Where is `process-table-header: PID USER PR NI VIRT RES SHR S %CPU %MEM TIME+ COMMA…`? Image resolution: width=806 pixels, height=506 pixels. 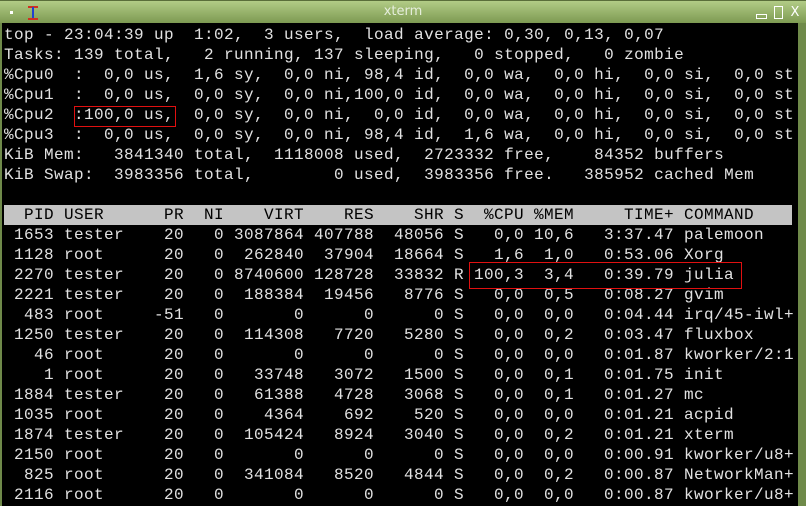 process-table-header: PID USER PR NI VIRT RES SHR S %CPU %MEM TIME+ COMMA… is located at coordinates (398, 215).